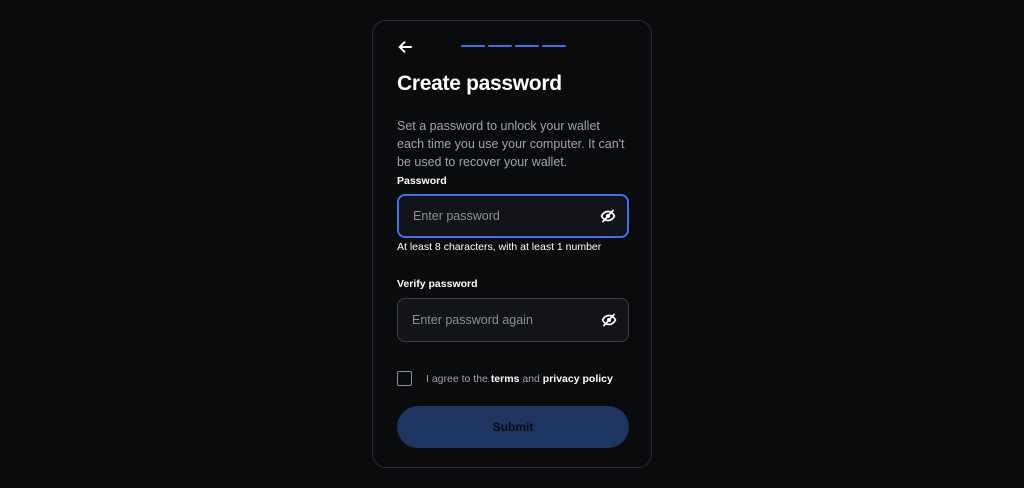 The image size is (1024, 488). What do you see at coordinates (513, 427) in the screenshot?
I see `submit-button: Submit` at bounding box center [513, 427].